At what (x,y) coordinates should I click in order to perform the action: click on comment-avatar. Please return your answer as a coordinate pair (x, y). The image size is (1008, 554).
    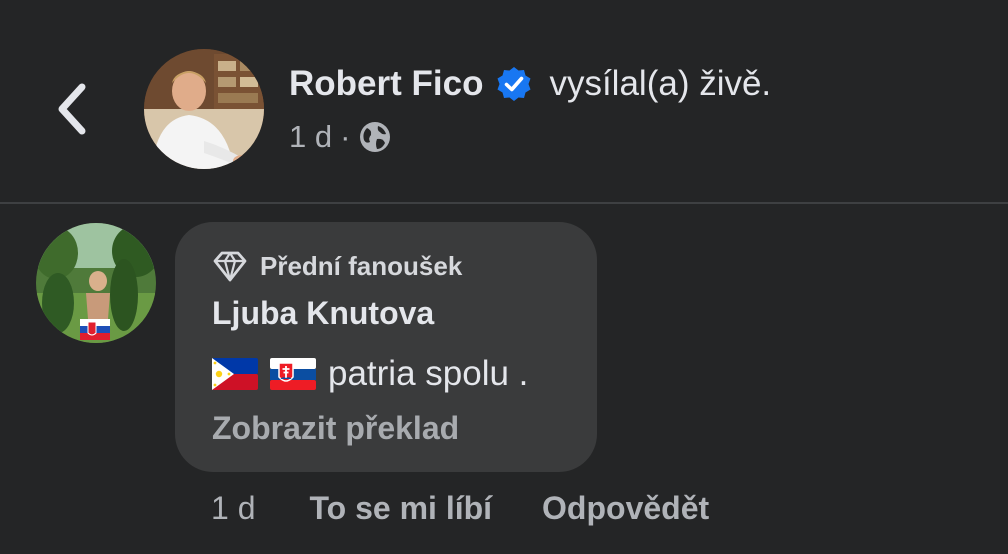
    Looking at the image, I should click on (96, 283).